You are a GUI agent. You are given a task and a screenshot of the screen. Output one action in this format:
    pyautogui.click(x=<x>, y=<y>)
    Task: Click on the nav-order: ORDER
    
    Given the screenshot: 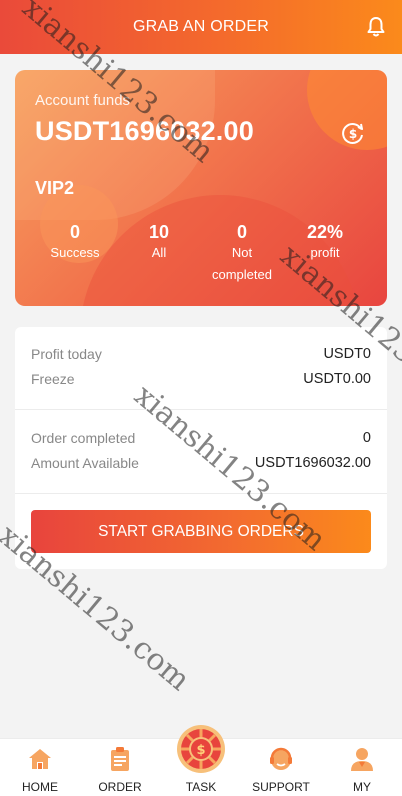 What is the action you would take?
    pyautogui.click(x=120, y=767)
    